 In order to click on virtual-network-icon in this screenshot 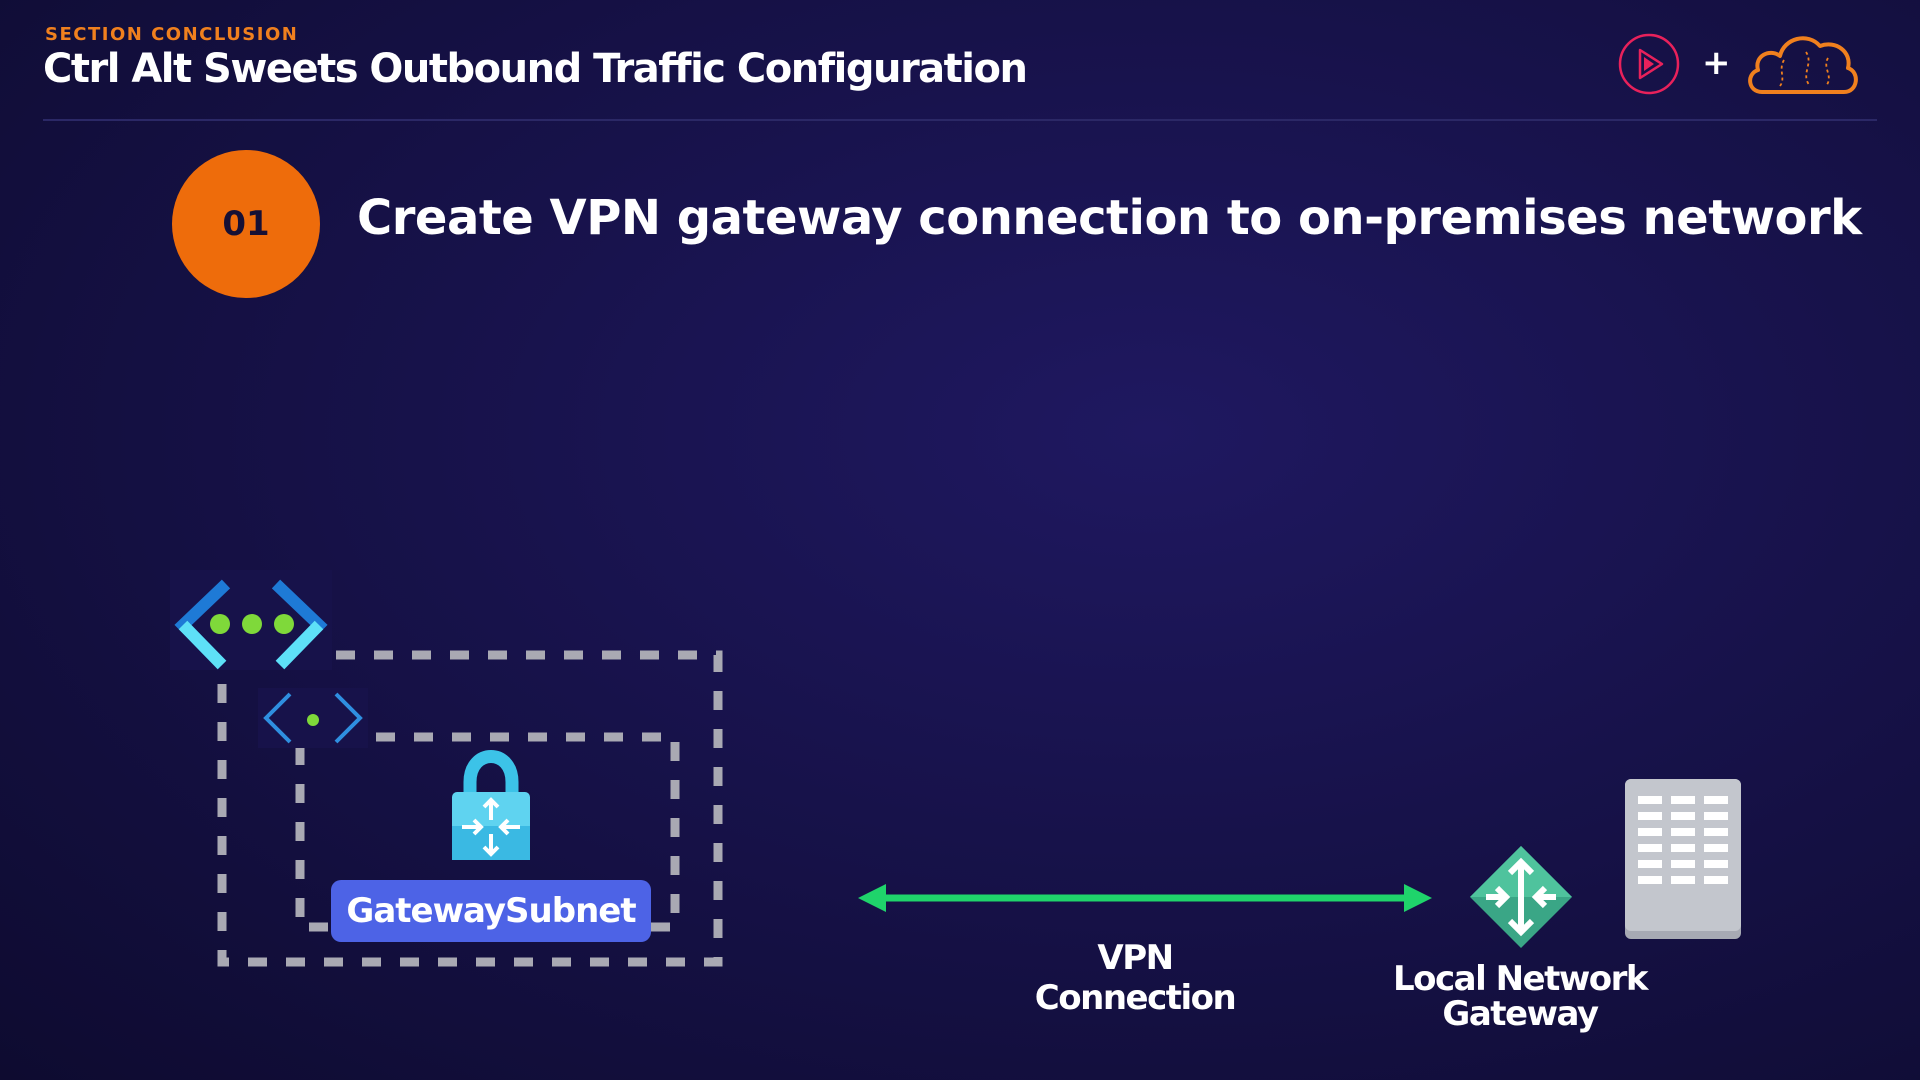, I will do `click(251, 620)`.